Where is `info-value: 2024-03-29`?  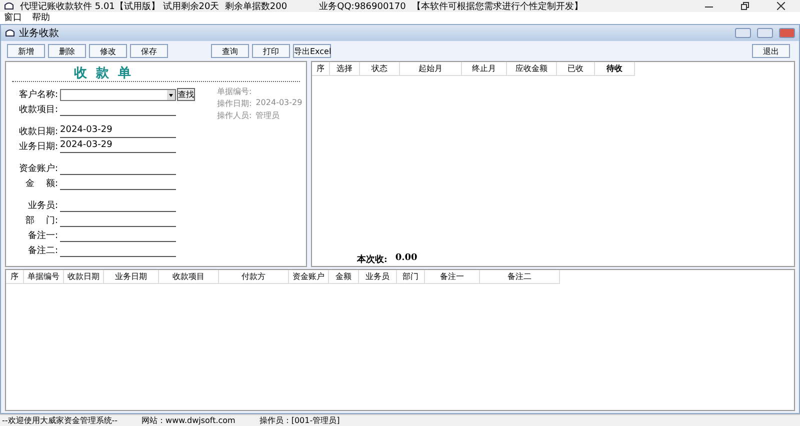 info-value: 2024-03-29 is located at coordinates (279, 103).